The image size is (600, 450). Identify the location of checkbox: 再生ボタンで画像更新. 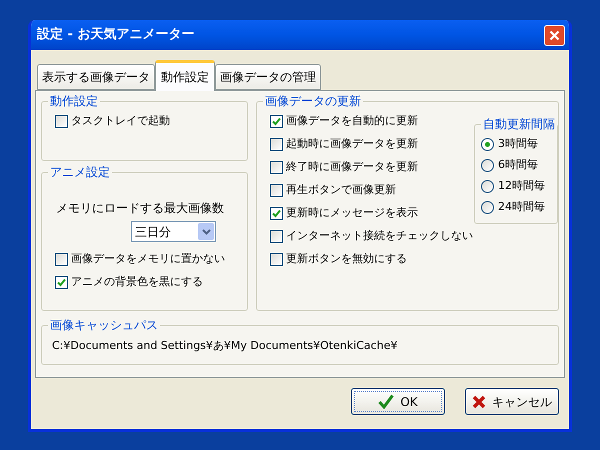
(333, 190).